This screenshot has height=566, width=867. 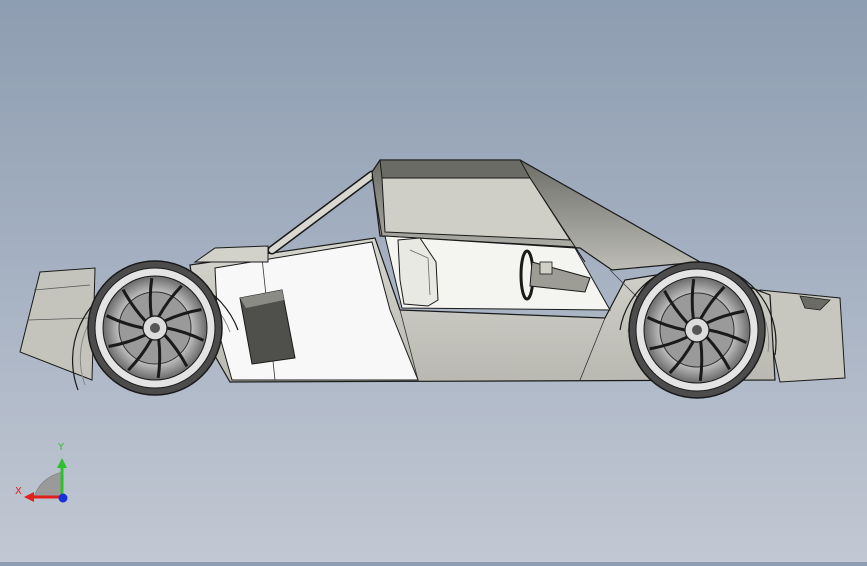 What do you see at coordinates (48, 484) in the screenshot?
I see `triad-plane-icon` at bounding box center [48, 484].